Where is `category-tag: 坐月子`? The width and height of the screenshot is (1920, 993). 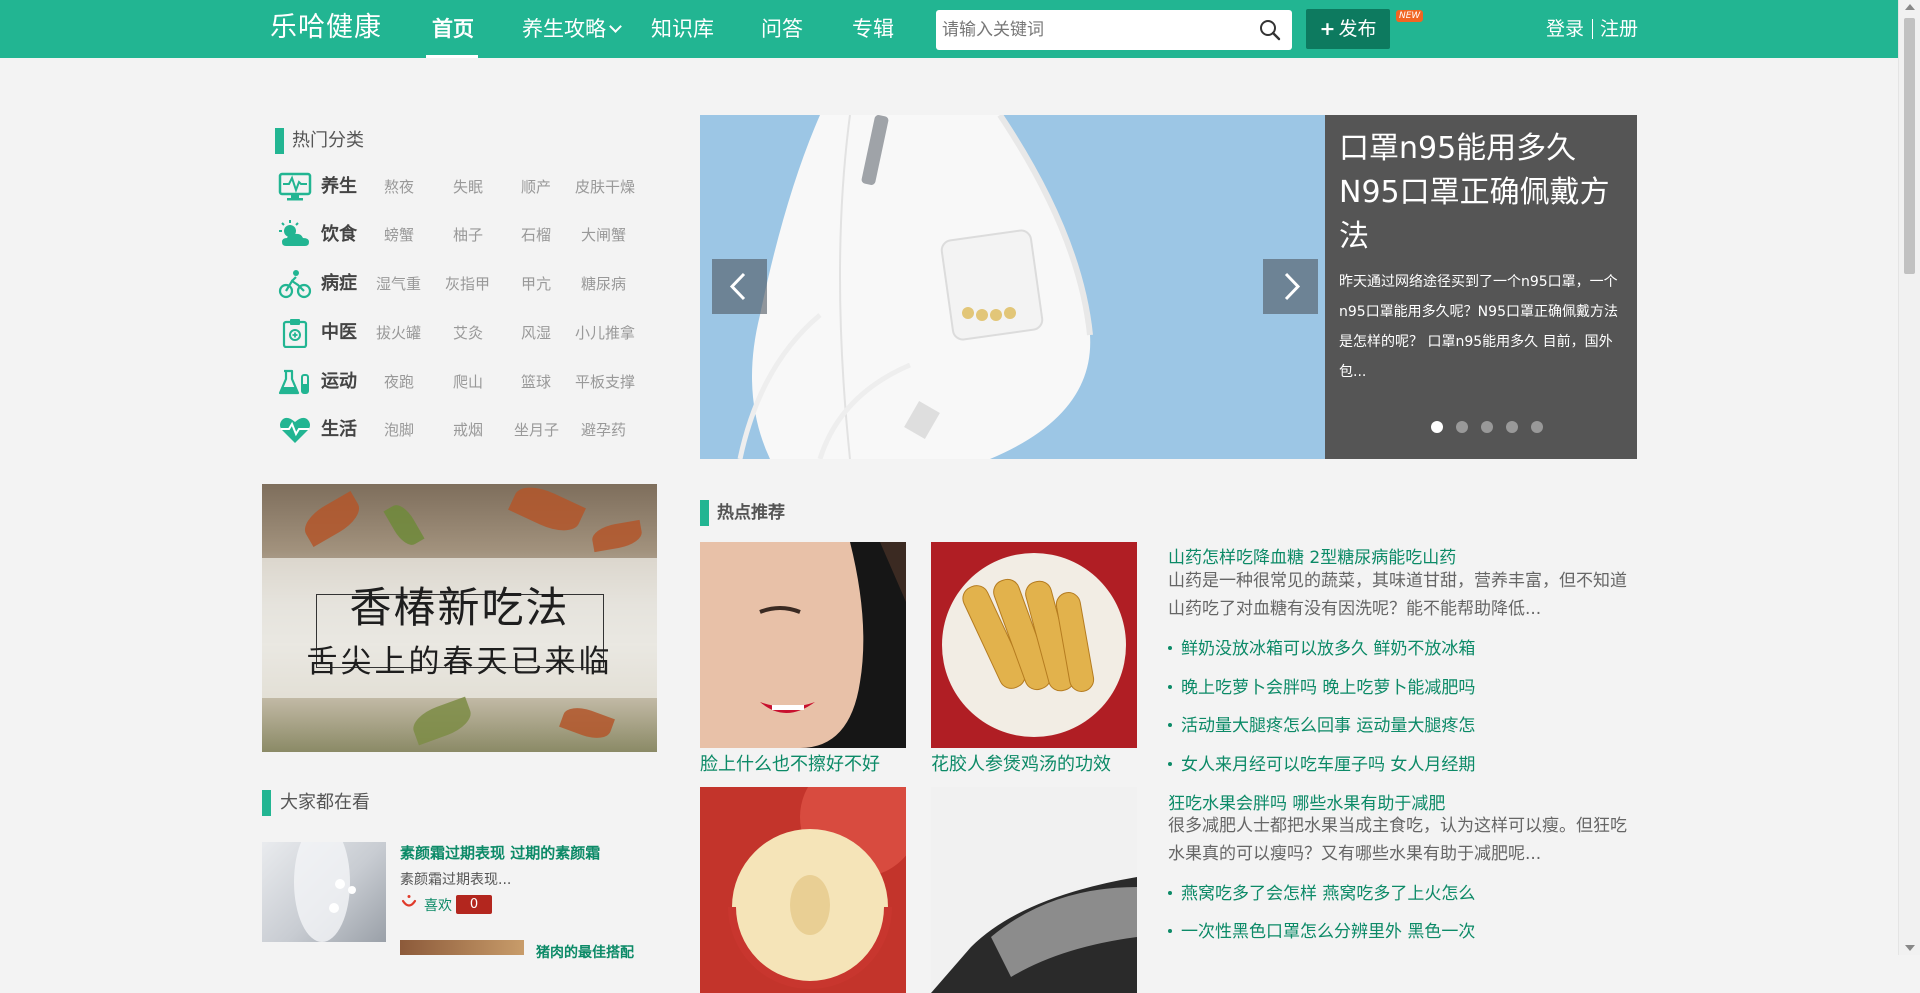
category-tag: 坐月子 is located at coordinates (536, 430).